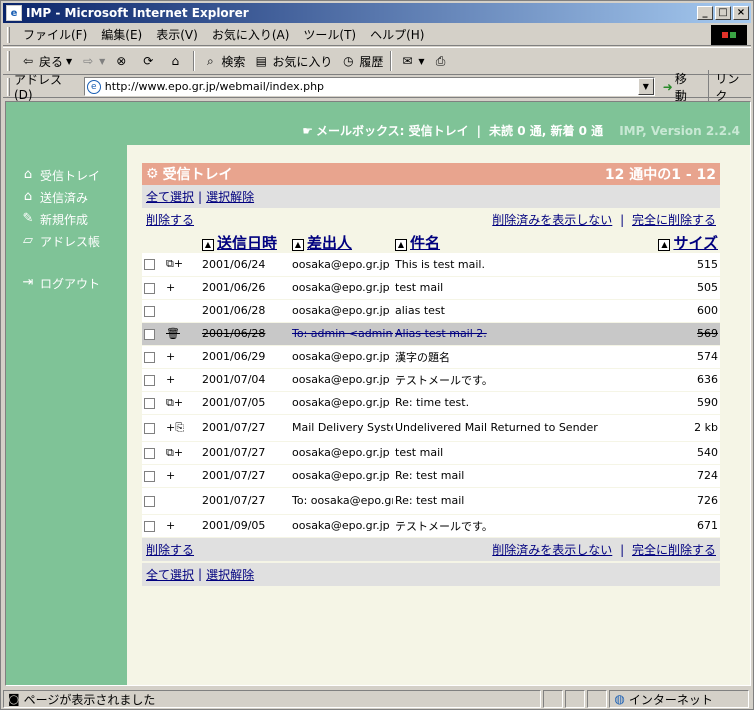 This screenshot has width=754, height=710. I want to click on favorites-button: ▤ お気に入り, so click(292, 61).